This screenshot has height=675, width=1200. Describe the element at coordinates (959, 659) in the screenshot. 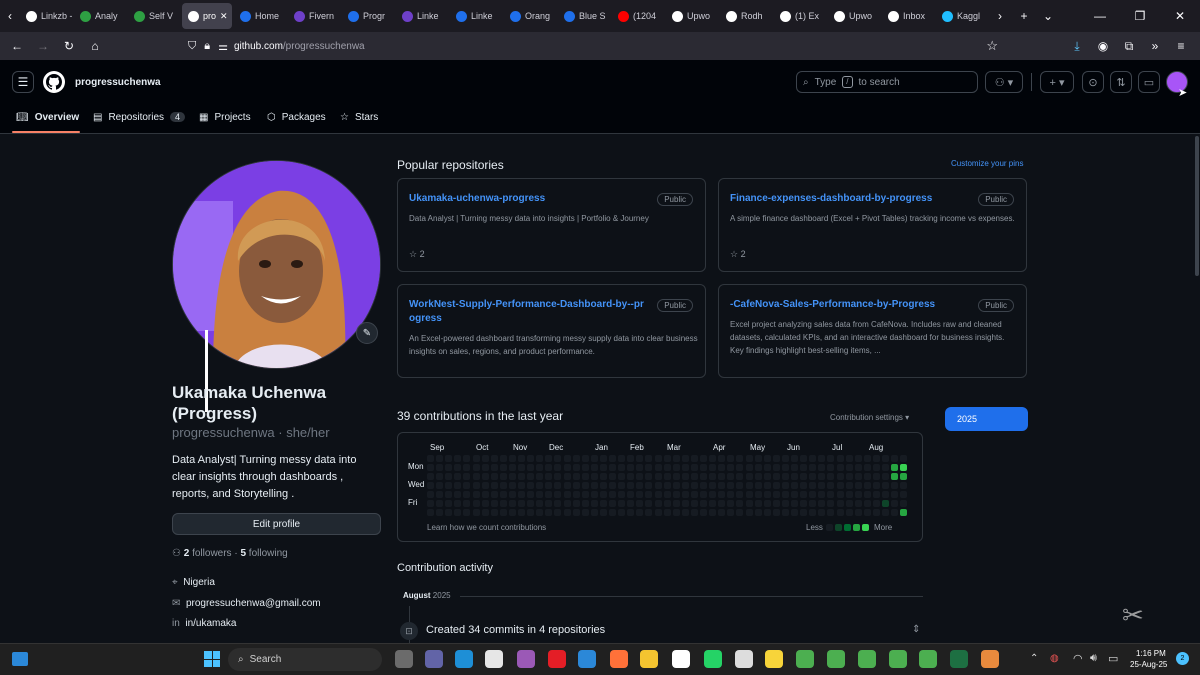

I see `excel-icon` at that location.